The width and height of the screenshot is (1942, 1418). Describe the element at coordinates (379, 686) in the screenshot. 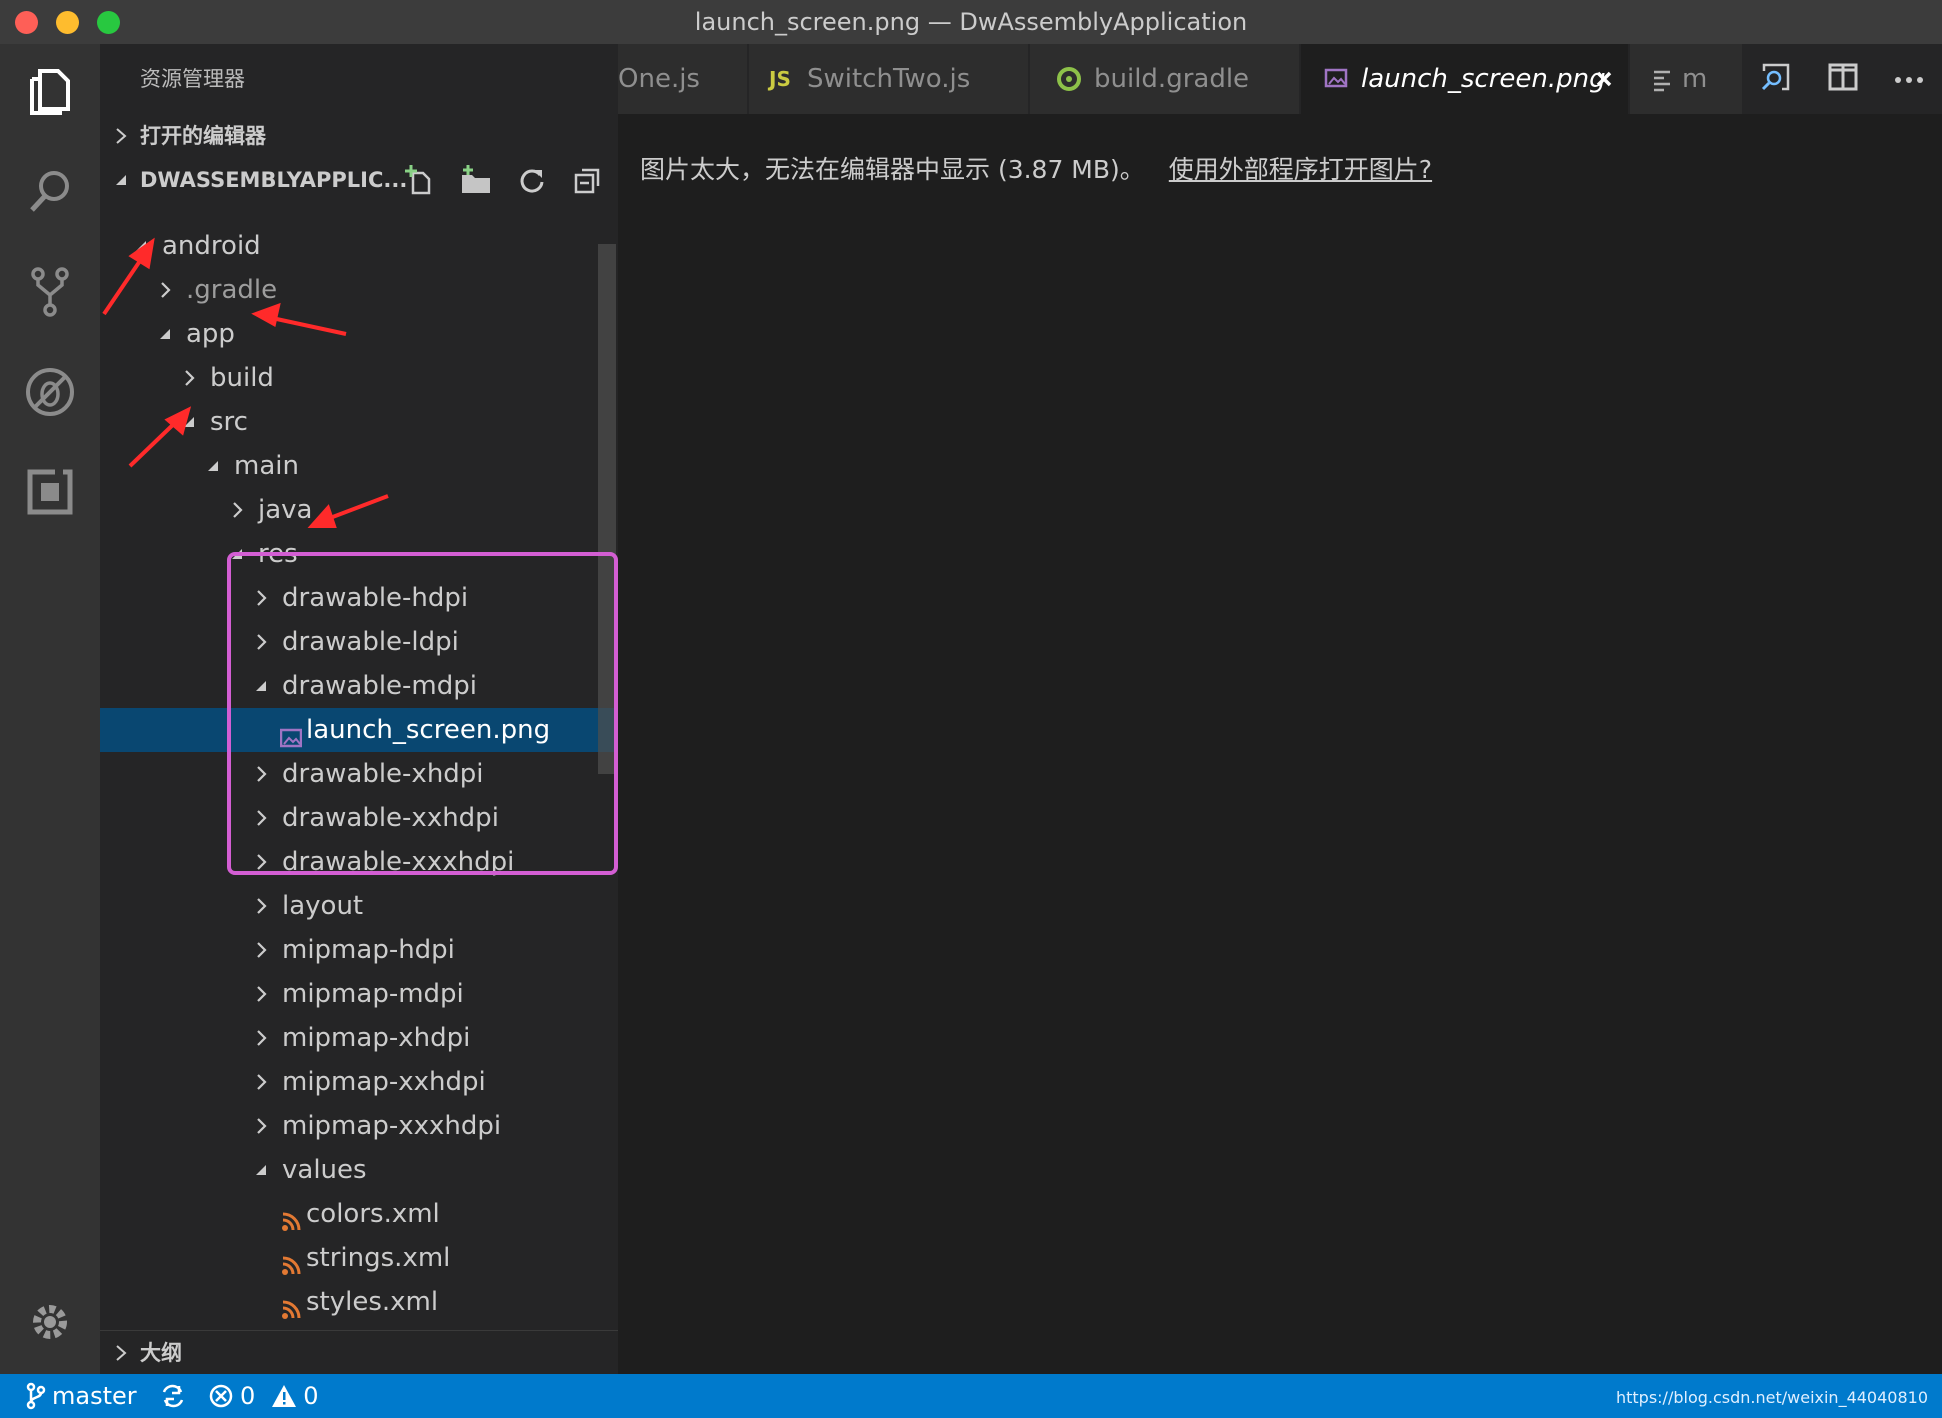

I see `tree-item-label: drawable-mdpi` at that location.